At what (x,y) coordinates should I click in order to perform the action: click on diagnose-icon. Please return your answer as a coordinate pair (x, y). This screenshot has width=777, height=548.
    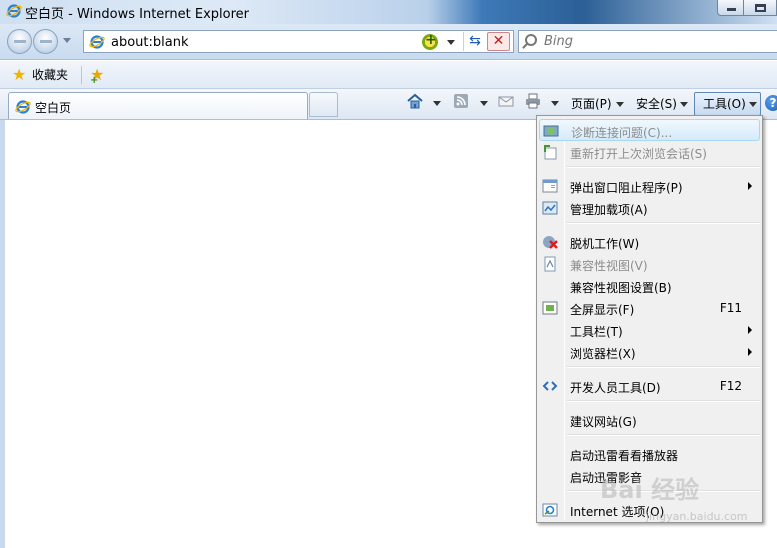
    Looking at the image, I should click on (551, 131).